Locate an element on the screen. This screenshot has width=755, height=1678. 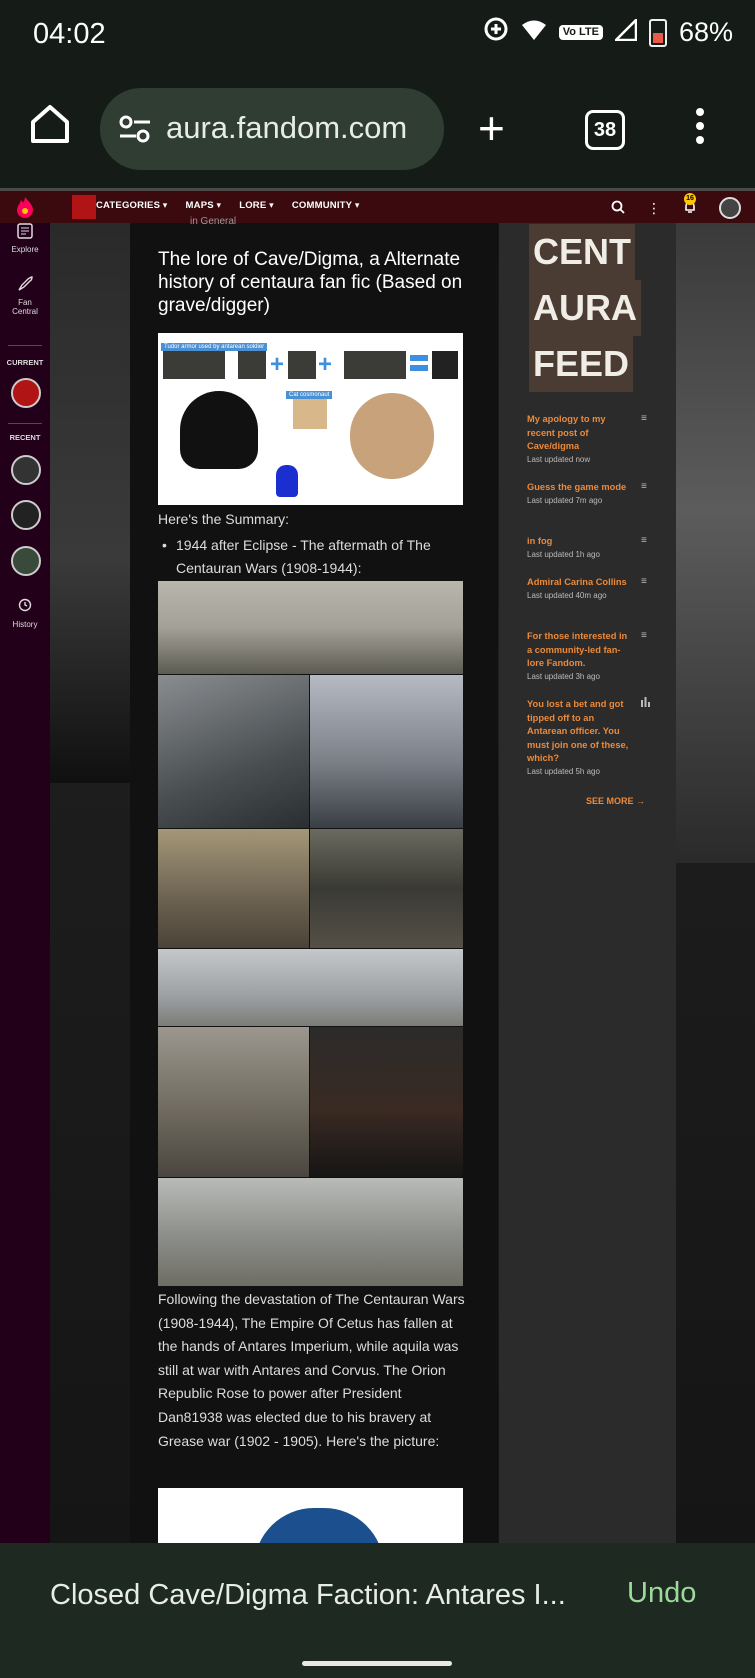
clock-icon is located at coordinates (25, 607).